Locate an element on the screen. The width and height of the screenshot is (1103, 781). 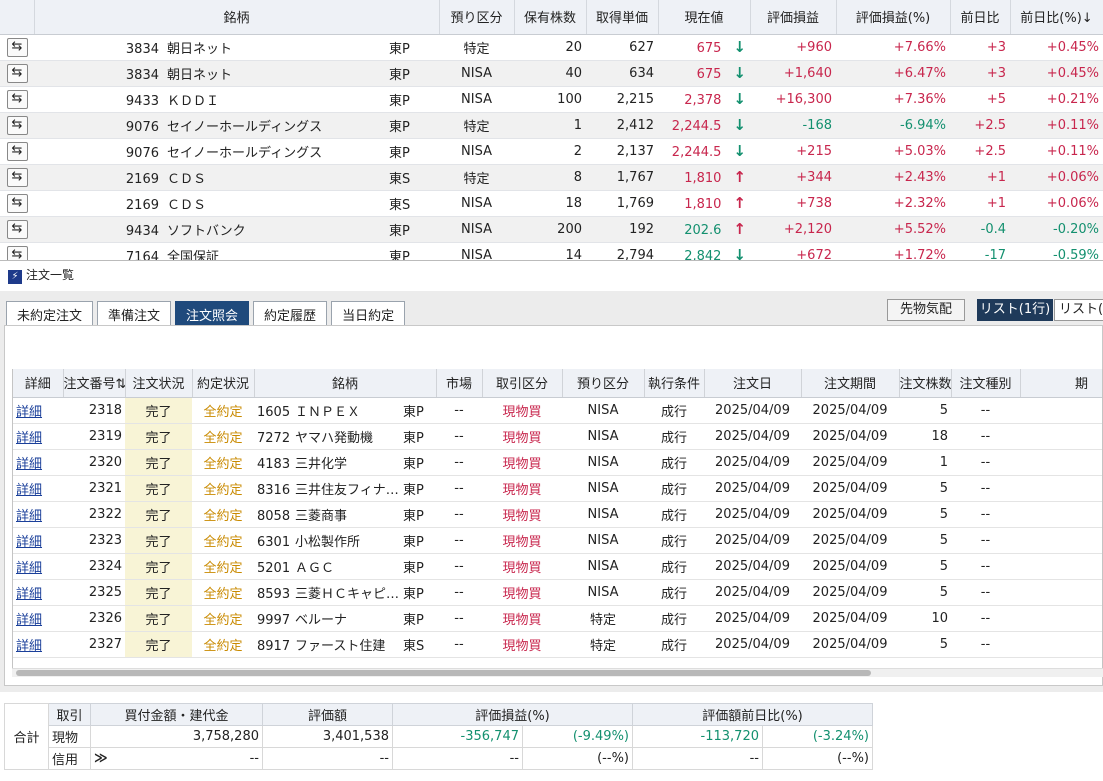
unrealized-pl: +672 is located at coordinates (793, 251).